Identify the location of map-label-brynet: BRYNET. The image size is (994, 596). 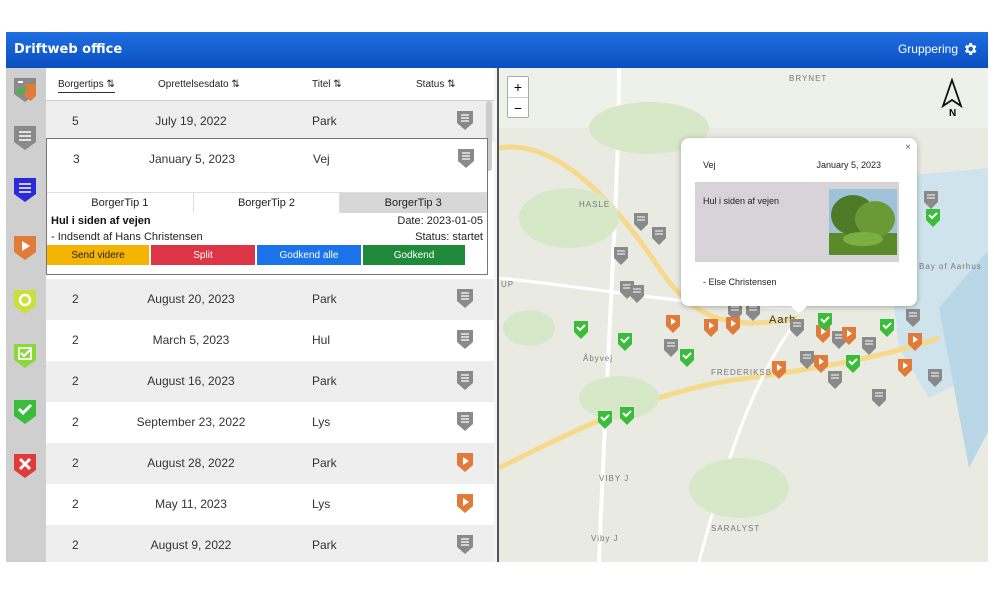
(808, 78).